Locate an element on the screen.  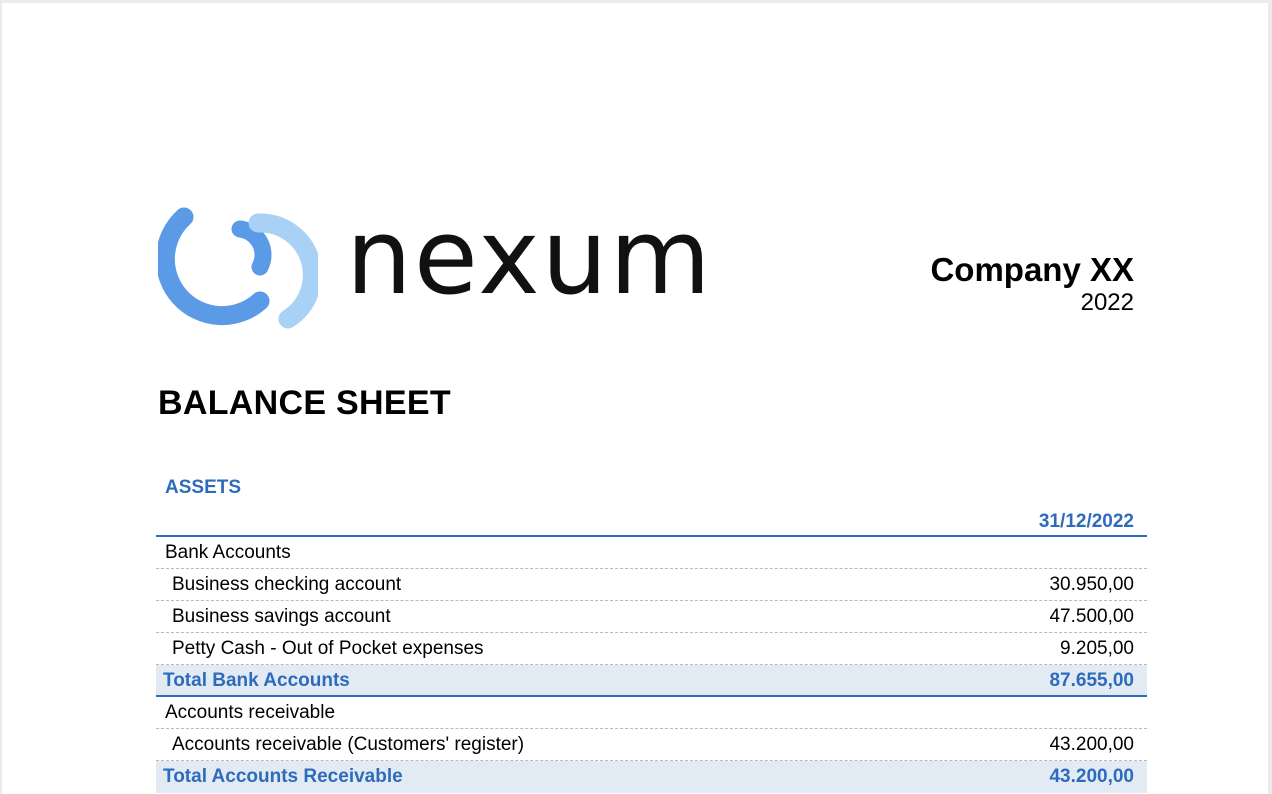
row-label: Business savings account is located at coordinates (281, 616).